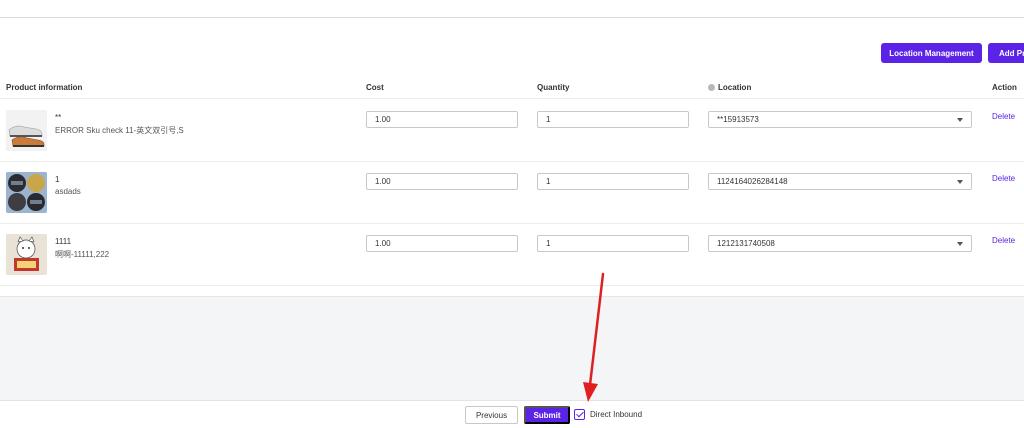  What do you see at coordinates (63, 241) in the screenshot?
I see `product-name: 1111` at bounding box center [63, 241].